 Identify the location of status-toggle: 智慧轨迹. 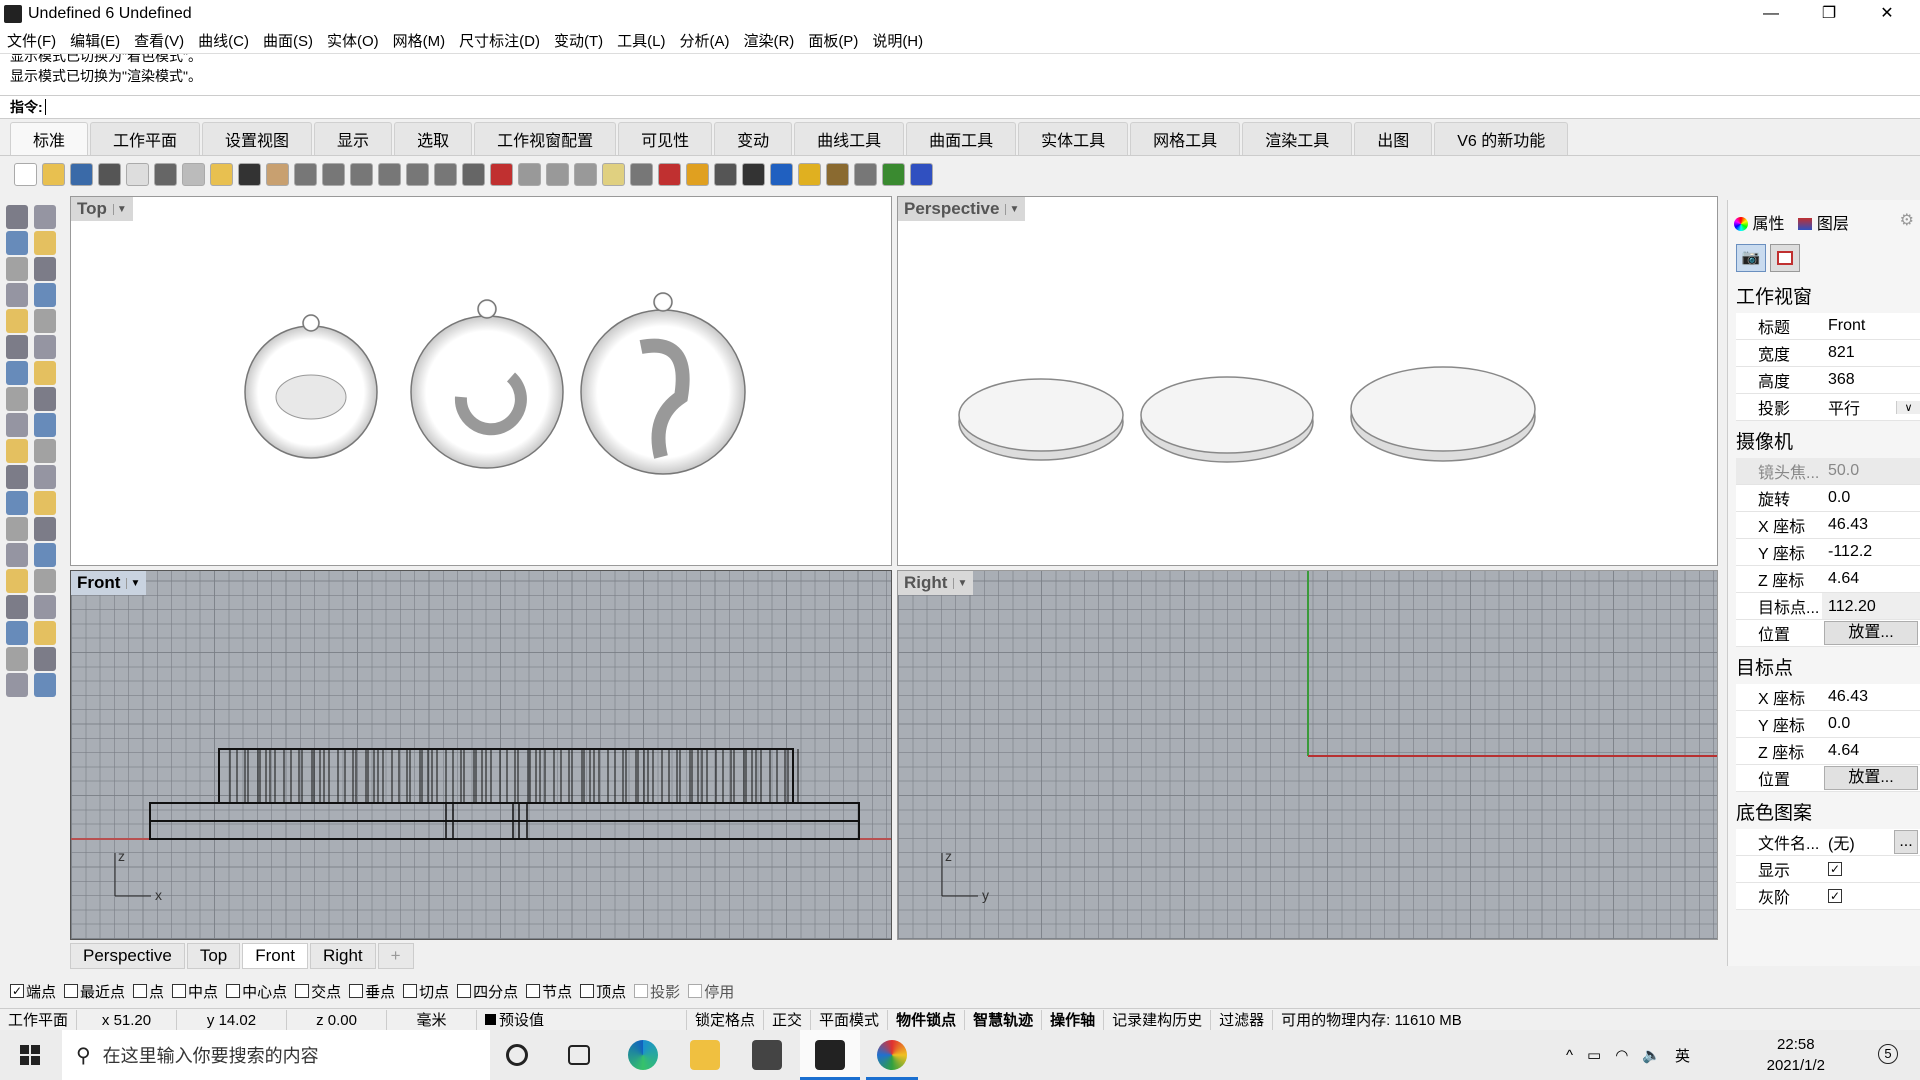
(1004, 1020).